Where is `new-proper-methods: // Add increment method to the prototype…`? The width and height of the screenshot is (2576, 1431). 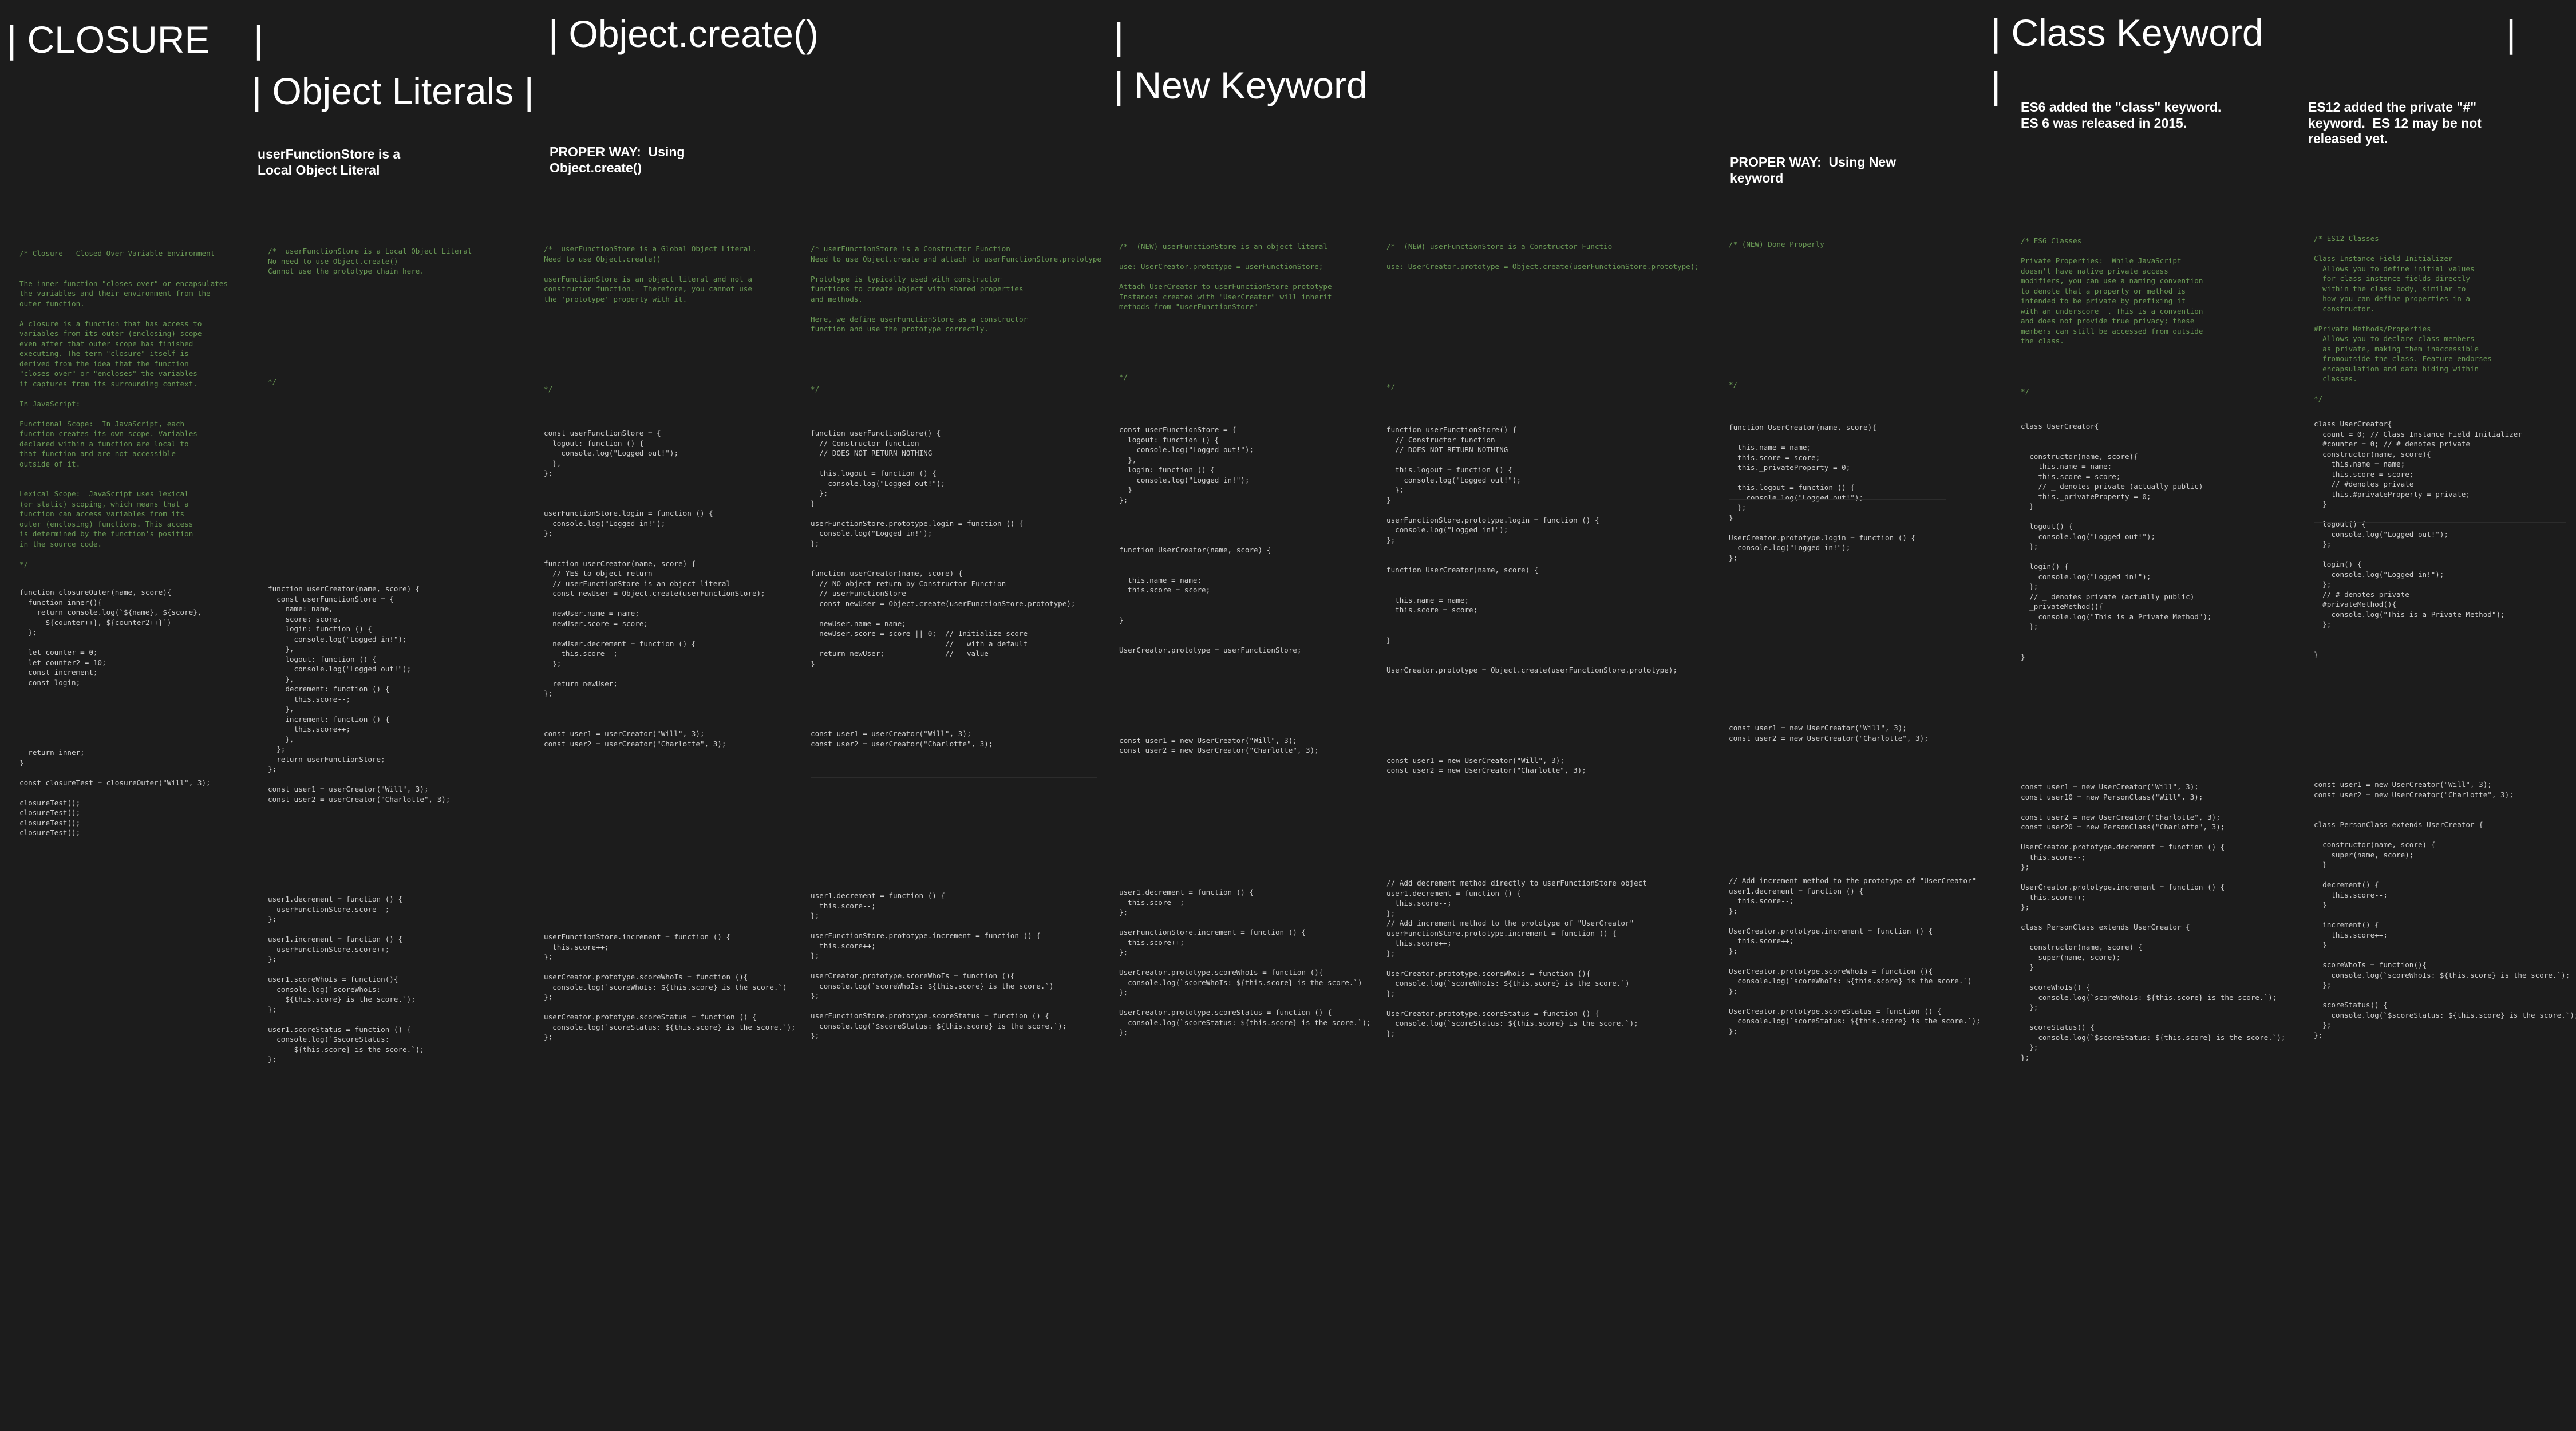 new-proper-methods: // Add increment method to the prototype… is located at coordinates (1855, 955).